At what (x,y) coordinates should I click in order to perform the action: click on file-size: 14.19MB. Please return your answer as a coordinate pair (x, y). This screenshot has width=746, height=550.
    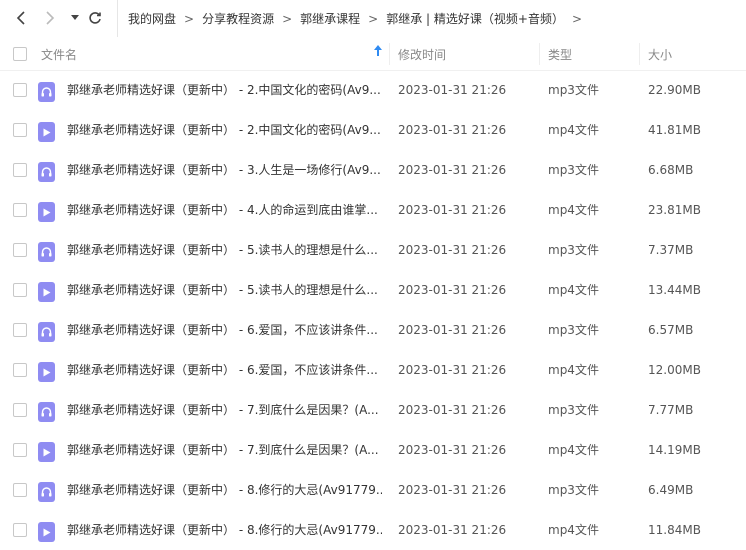
    Looking at the image, I should click on (674, 450).